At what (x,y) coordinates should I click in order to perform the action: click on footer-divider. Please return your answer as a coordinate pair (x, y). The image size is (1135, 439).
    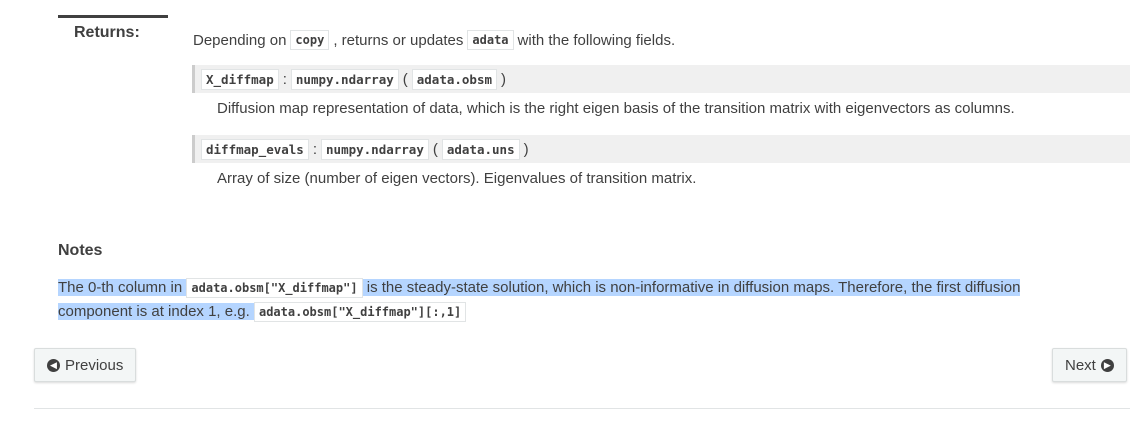
    Looking at the image, I should click on (582, 408).